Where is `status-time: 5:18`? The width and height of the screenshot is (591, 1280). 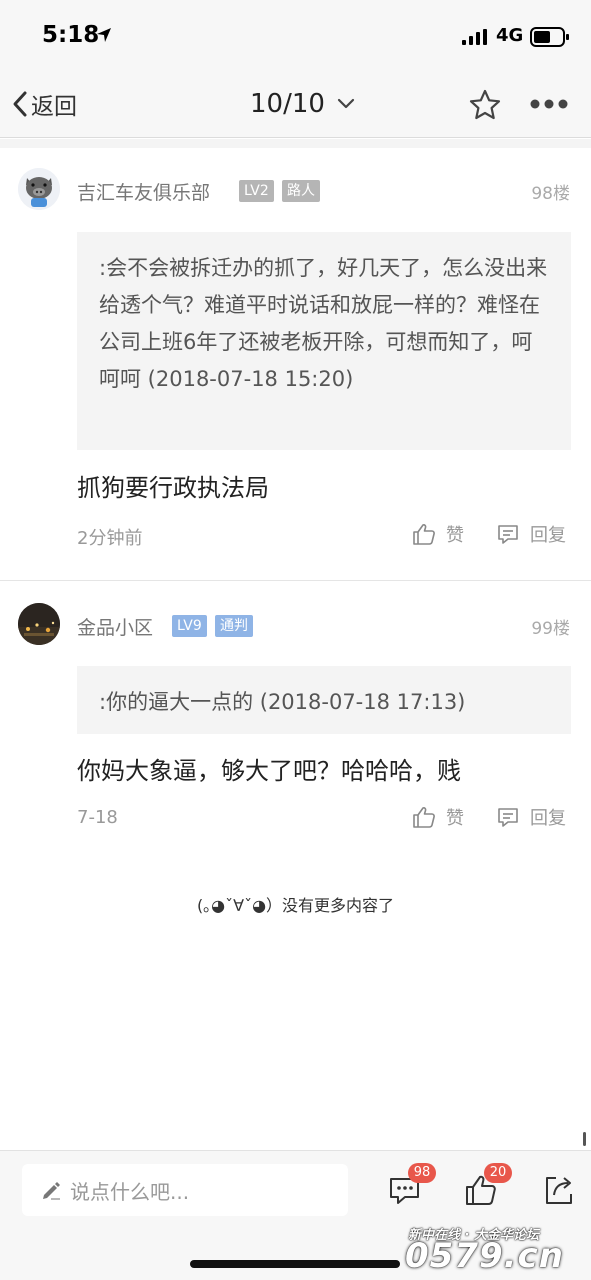 status-time: 5:18 is located at coordinates (71, 35).